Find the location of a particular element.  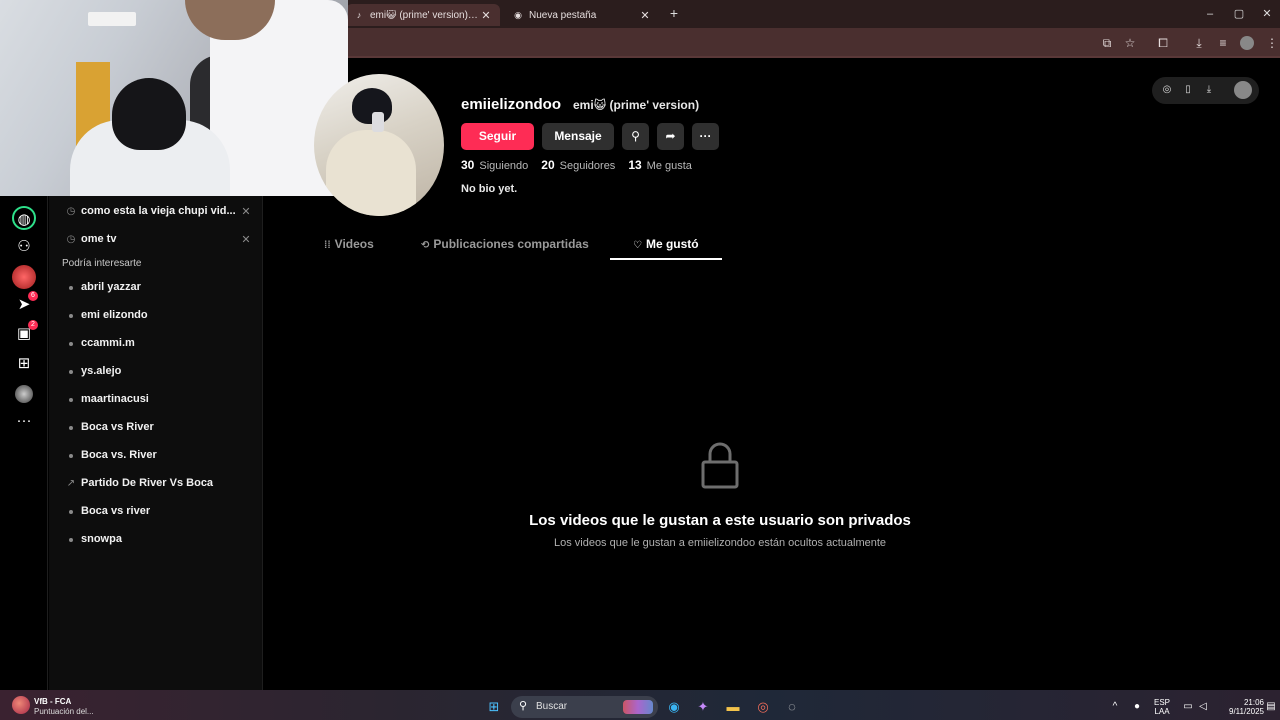

share-icon: ➦ is located at coordinates (670, 136).